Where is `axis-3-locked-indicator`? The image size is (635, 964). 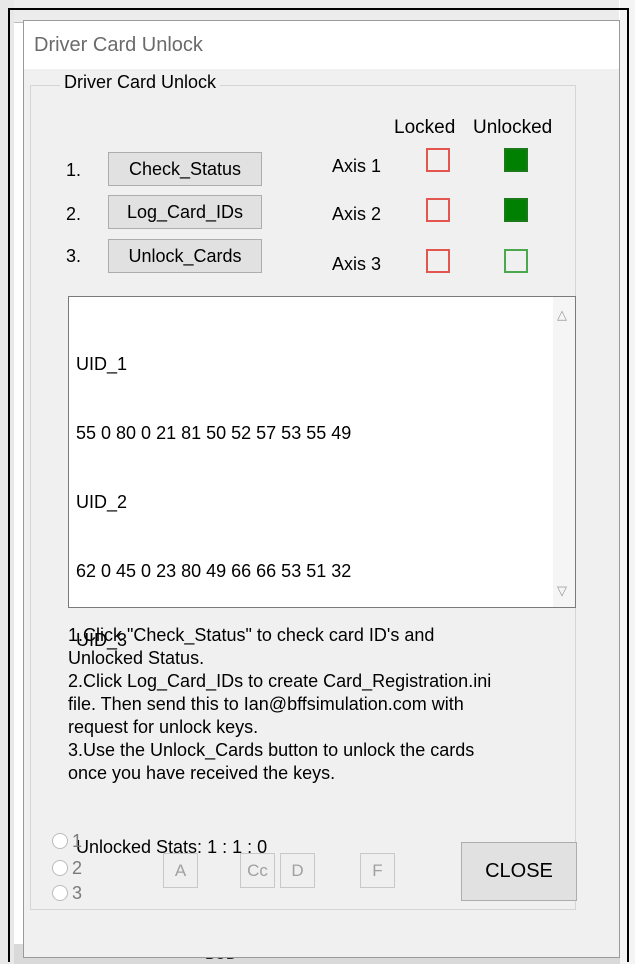 axis-3-locked-indicator is located at coordinates (438, 261).